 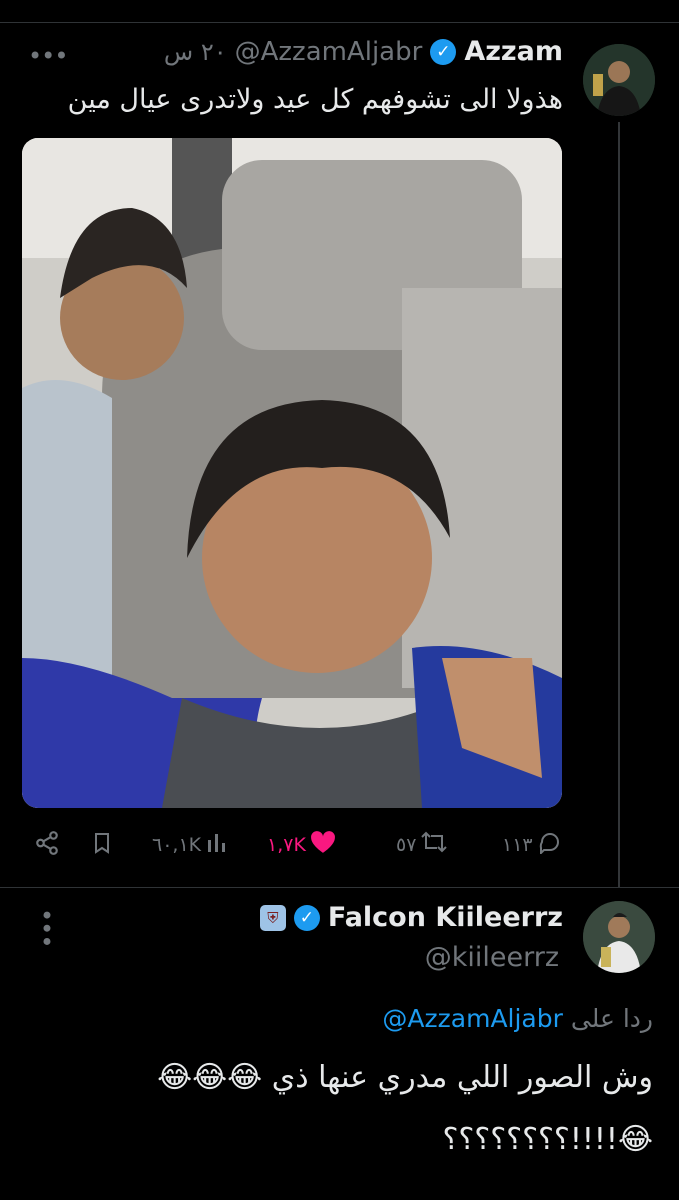 I want to click on tweet-actions: ٦٠,١K ١,٧K ٥٧ ١١٣, so click(x=301, y=846).